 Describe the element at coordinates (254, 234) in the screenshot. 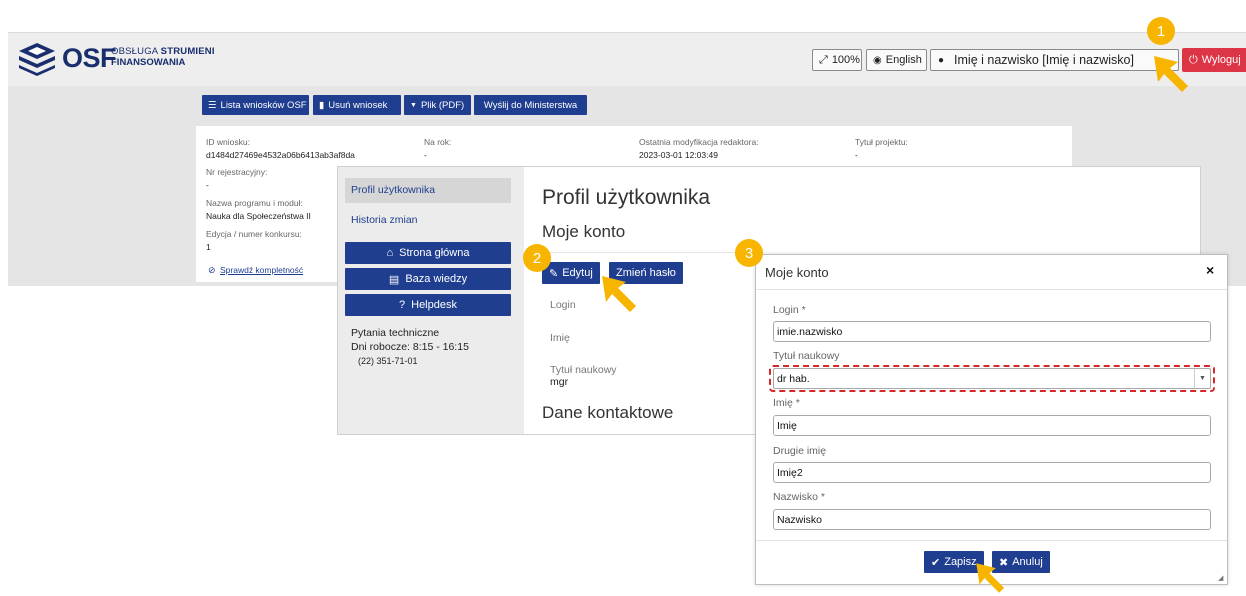

I see `edition-label: Edycja / numer konkursu:` at that location.